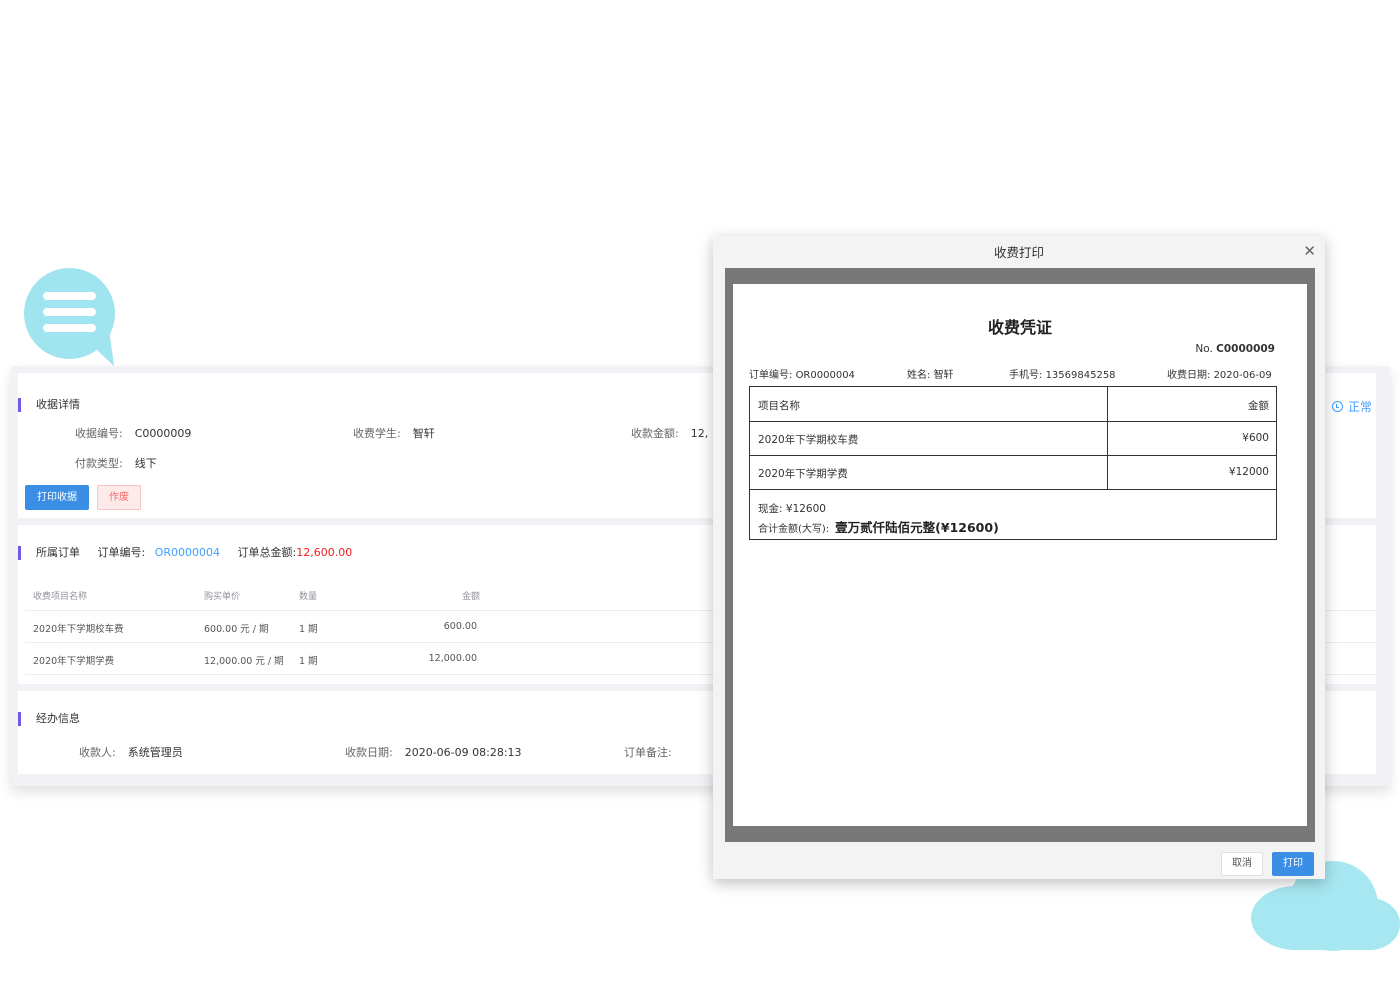 The image size is (1400, 1000). I want to click on void-button: 作废, so click(119, 497).